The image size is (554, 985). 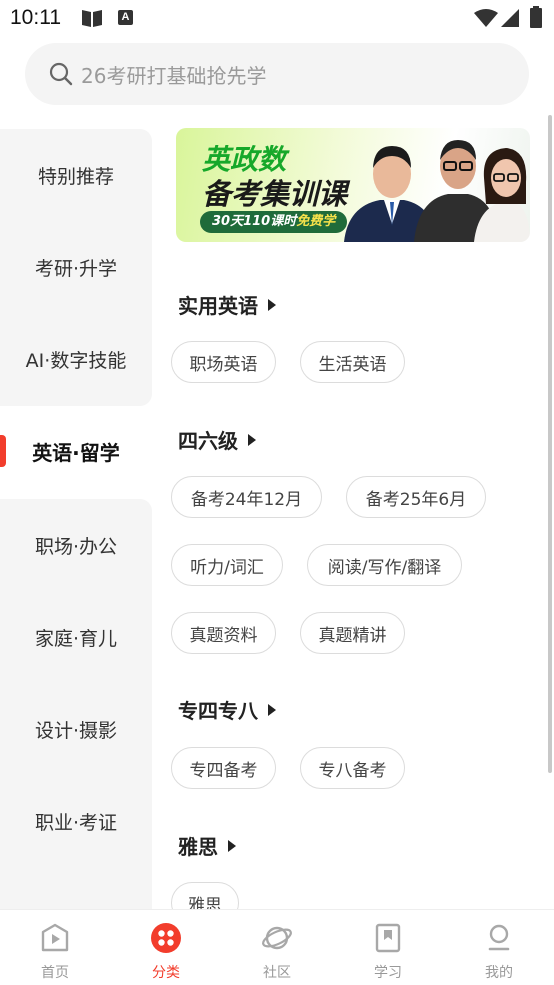 I want to click on chip-paper-analysis: 真题精讲, so click(x=352, y=633).